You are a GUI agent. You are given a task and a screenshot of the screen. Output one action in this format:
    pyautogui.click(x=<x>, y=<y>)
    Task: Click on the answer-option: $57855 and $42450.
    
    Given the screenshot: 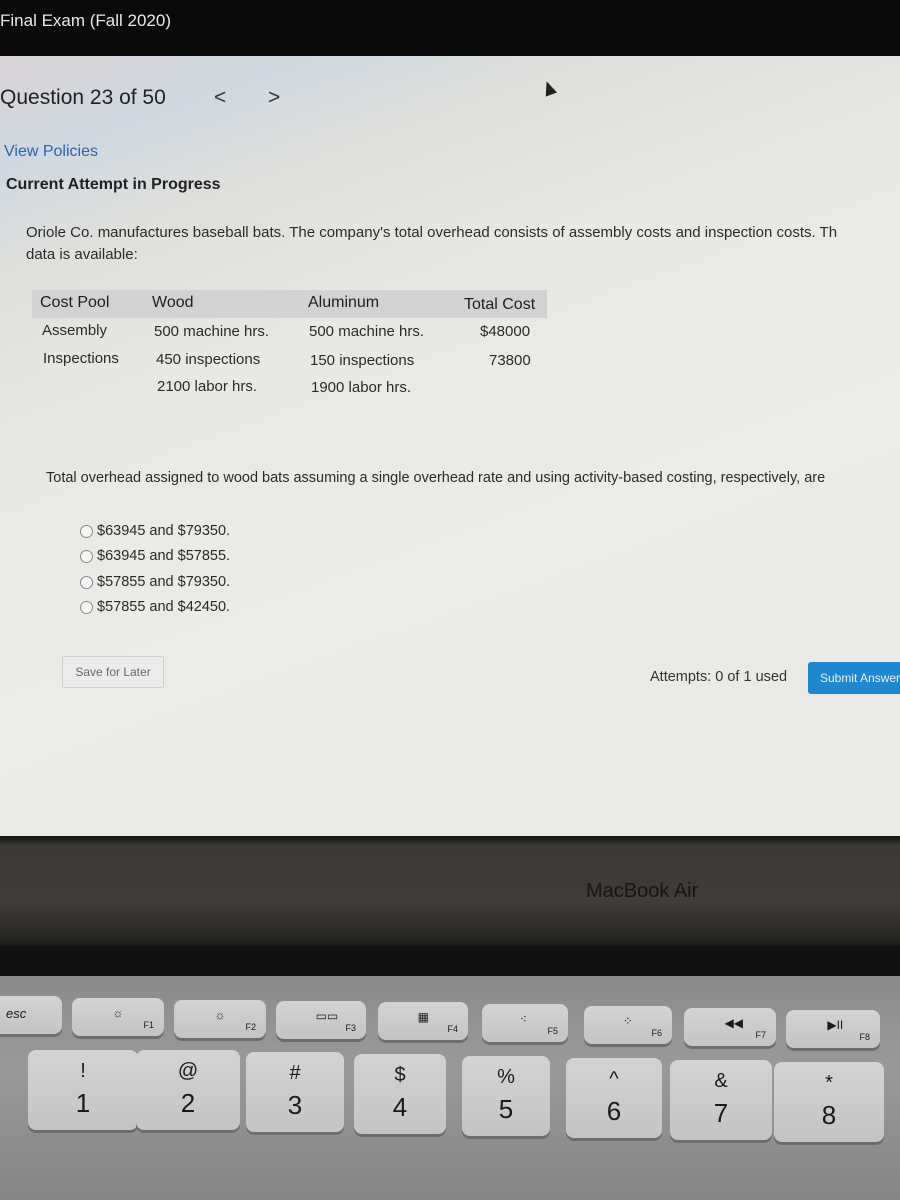 What is the action you would take?
    pyautogui.click(x=155, y=607)
    